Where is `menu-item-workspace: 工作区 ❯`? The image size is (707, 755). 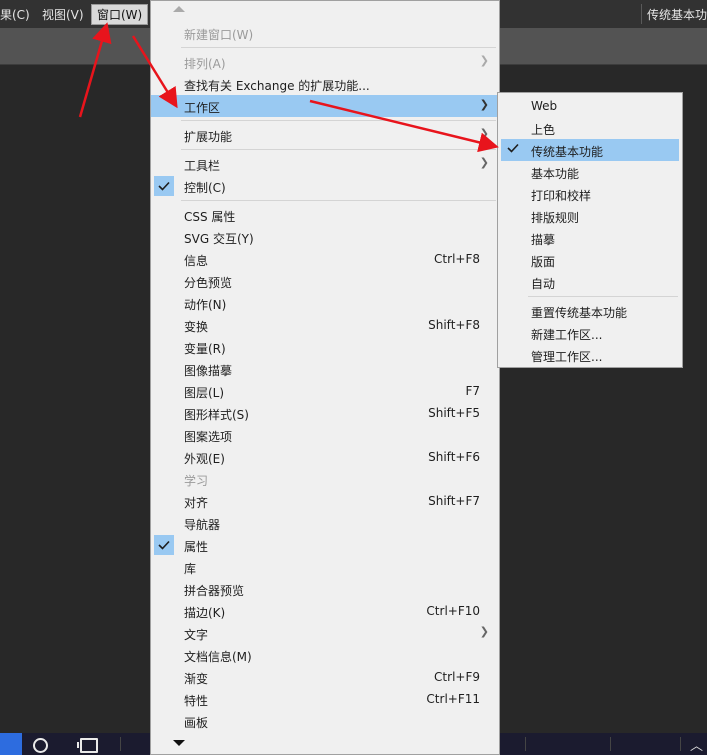 menu-item-workspace: 工作区 ❯ is located at coordinates (325, 106).